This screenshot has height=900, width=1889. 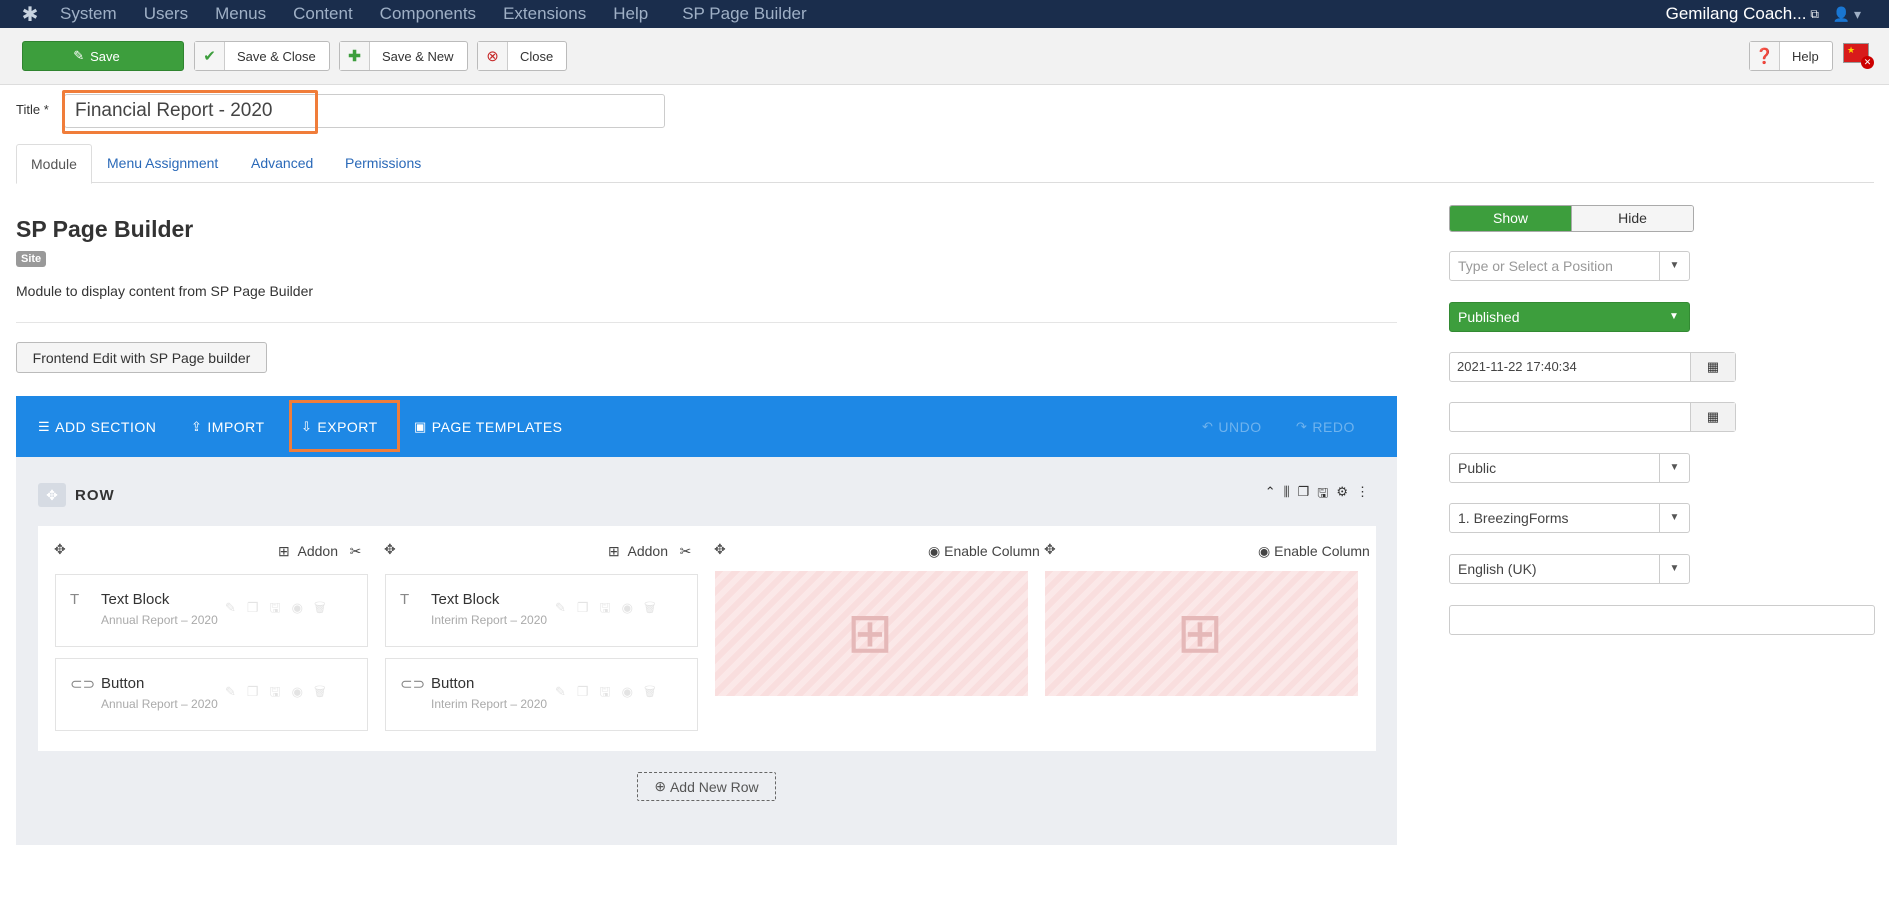 What do you see at coordinates (1325, 426) in the screenshot?
I see `redo-button: ↷ REDO` at bounding box center [1325, 426].